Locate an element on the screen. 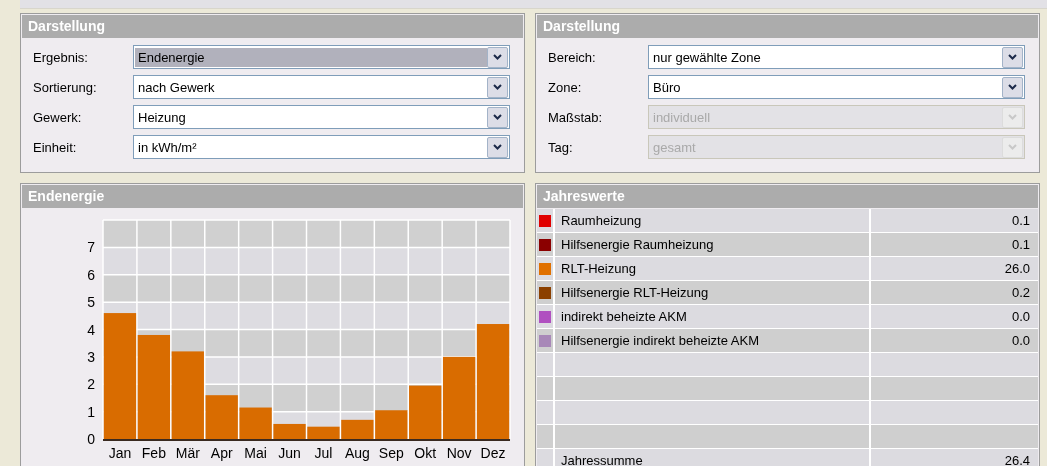 The width and height of the screenshot is (1047, 466). dropdown: Büro is located at coordinates (836, 87).